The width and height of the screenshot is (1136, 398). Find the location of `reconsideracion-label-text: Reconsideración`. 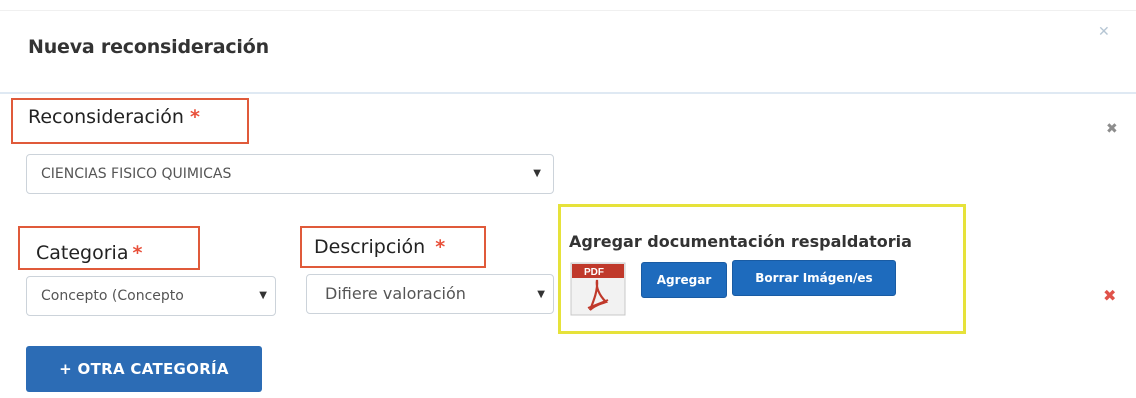

reconsideracion-label-text: Reconsideración is located at coordinates (106, 117).